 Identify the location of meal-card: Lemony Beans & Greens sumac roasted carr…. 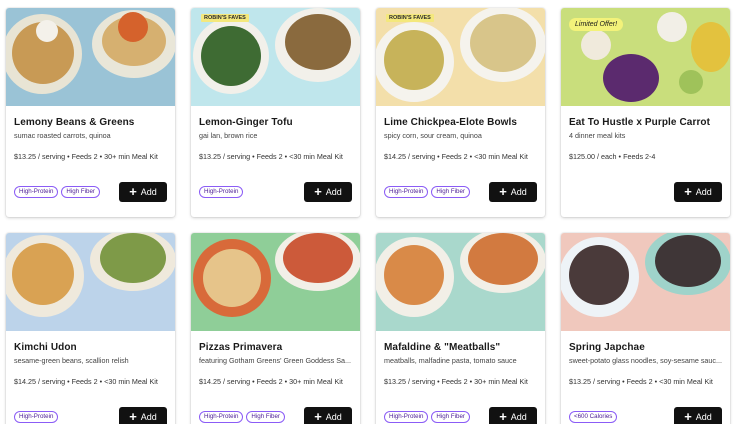
(90, 112).